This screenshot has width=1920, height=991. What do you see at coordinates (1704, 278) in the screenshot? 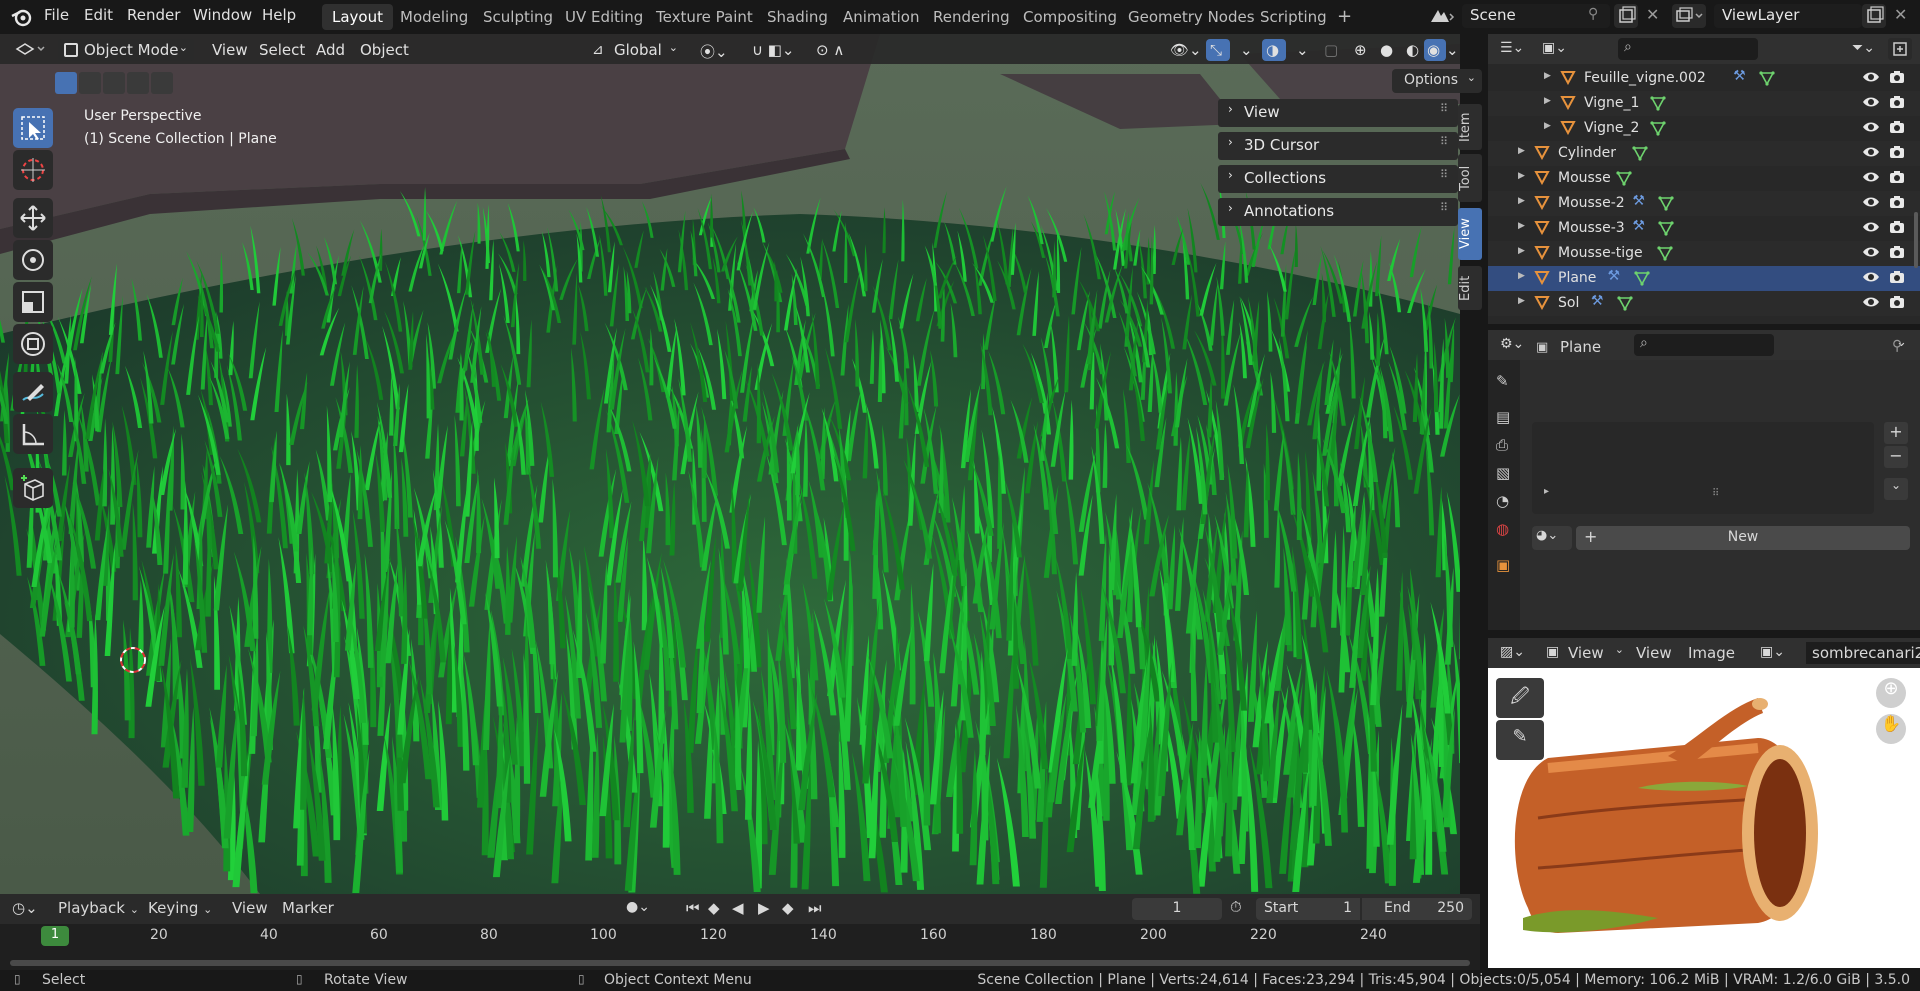
I see `outliner-row: ▶ Plane ⚒` at bounding box center [1704, 278].